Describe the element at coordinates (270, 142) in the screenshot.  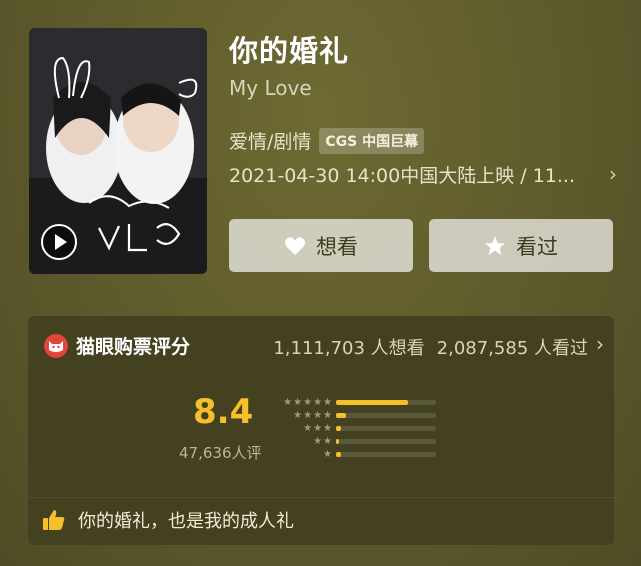
I see `movie-genre: 爱情/剧情` at that location.